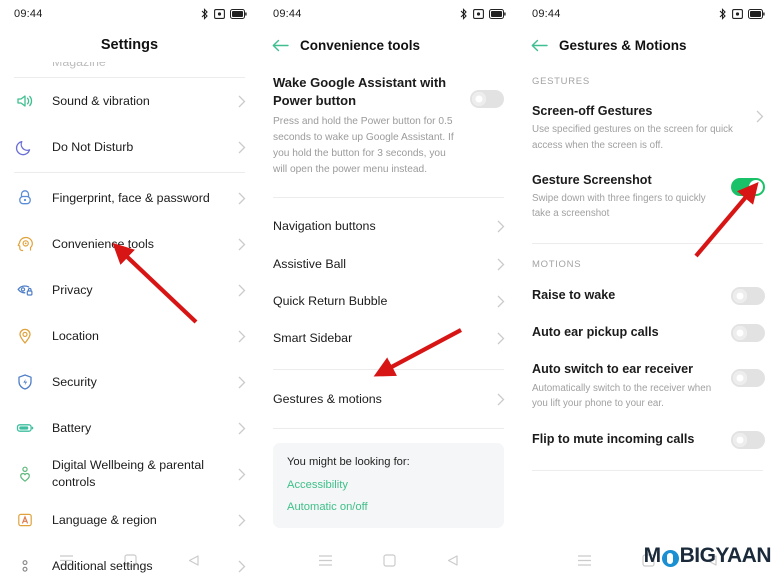  I want to click on auto-ear-pickup-calls-toggle, so click(748, 333).